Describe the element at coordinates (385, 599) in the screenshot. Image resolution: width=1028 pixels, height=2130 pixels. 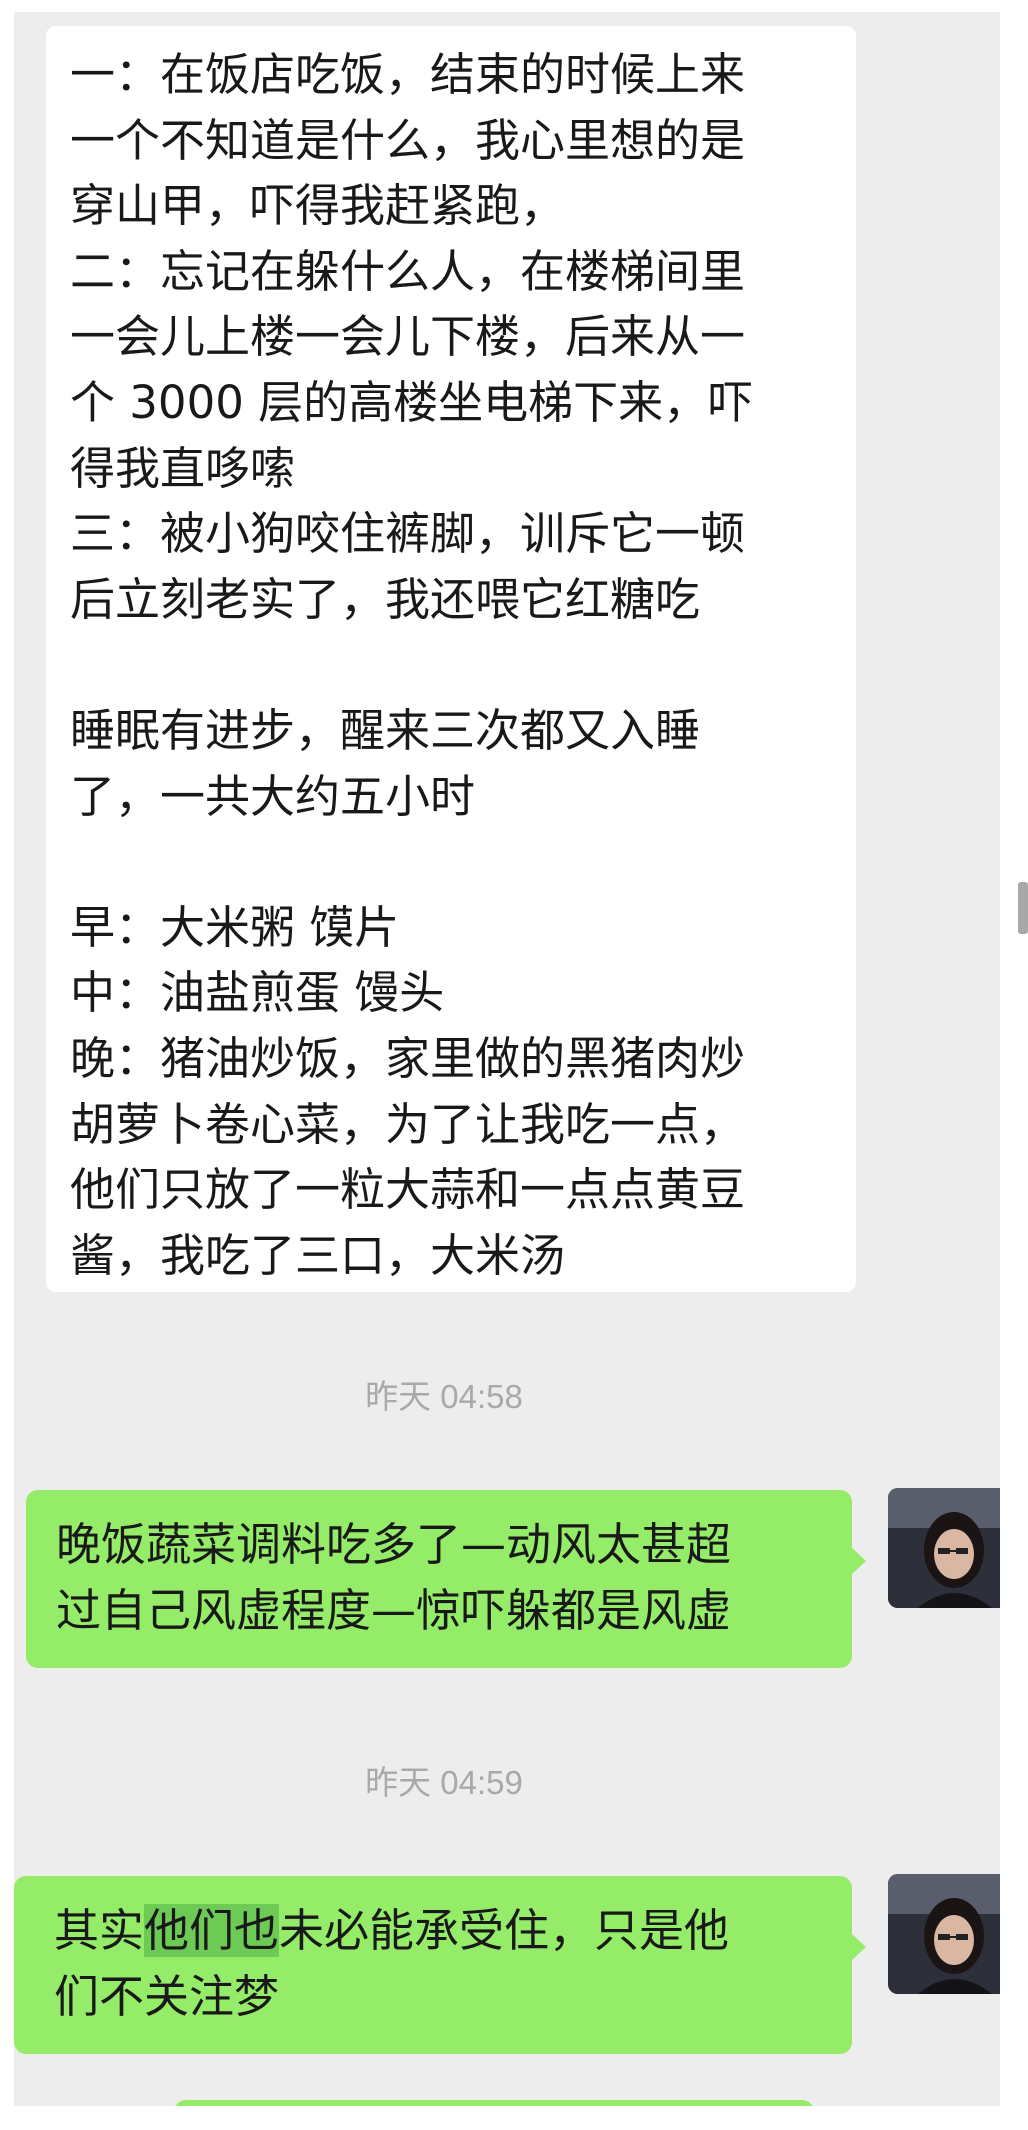
I see `message-line: 后立刻老实了，我还喂它红糖吃` at that location.